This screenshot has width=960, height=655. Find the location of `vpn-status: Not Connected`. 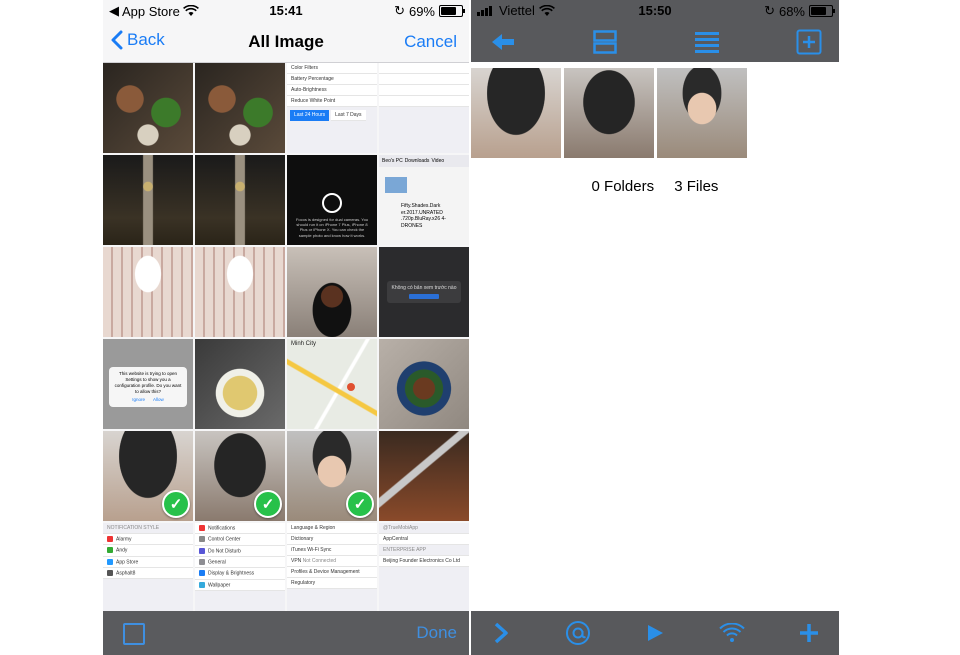

vpn-status: Not Connected is located at coordinates (319, 561).